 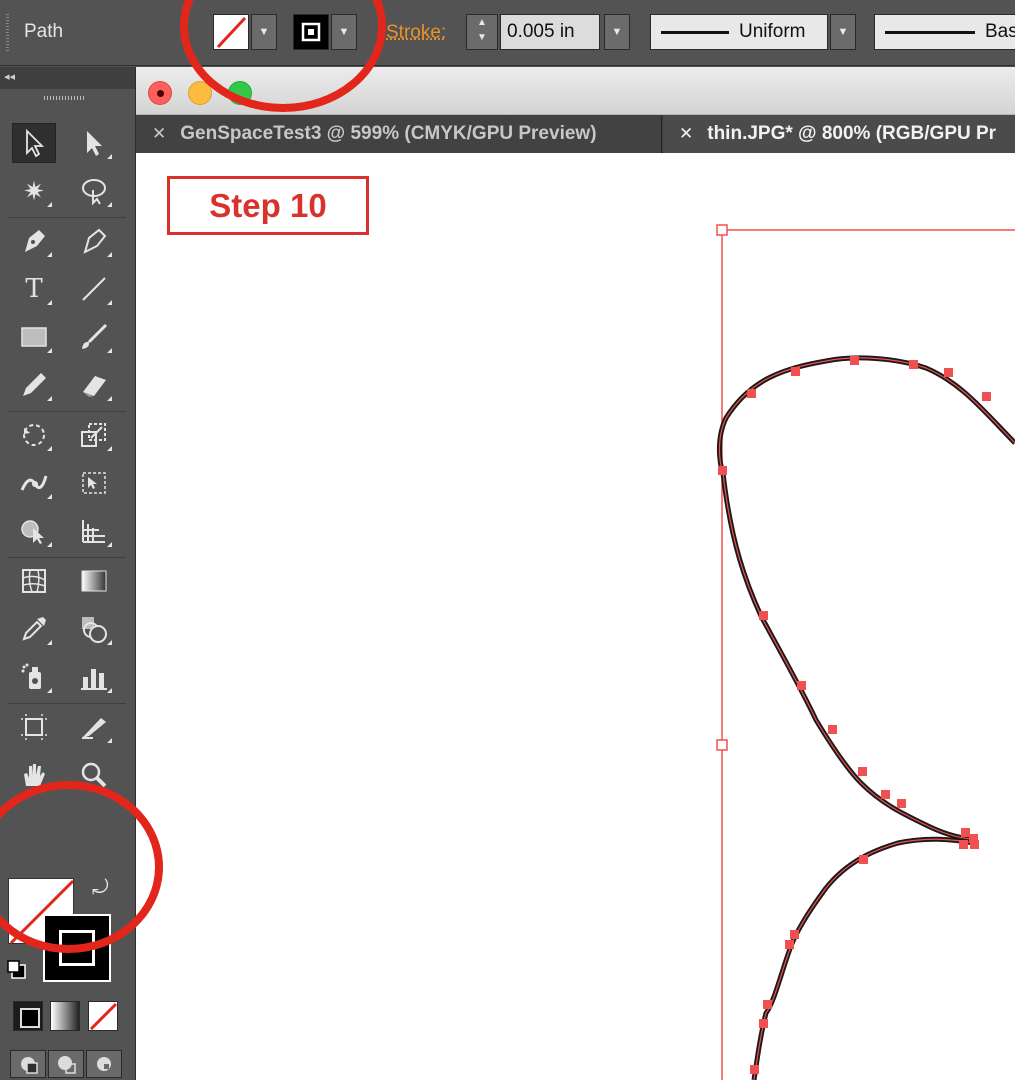 I want to click on close-window-button, so click(x=160, y=93).